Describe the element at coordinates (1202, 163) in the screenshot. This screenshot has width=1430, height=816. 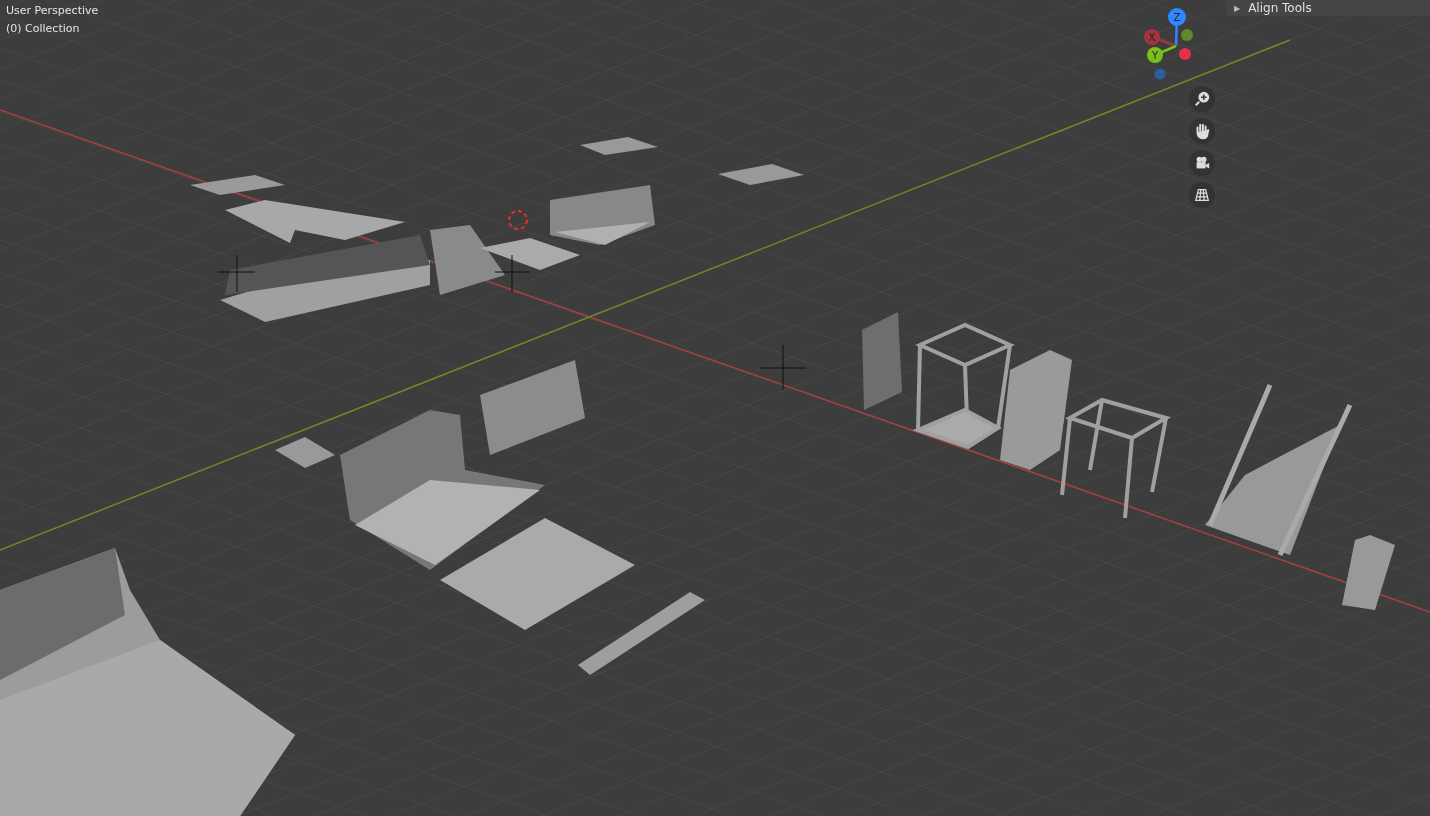
I see `camera-icon` at that location.